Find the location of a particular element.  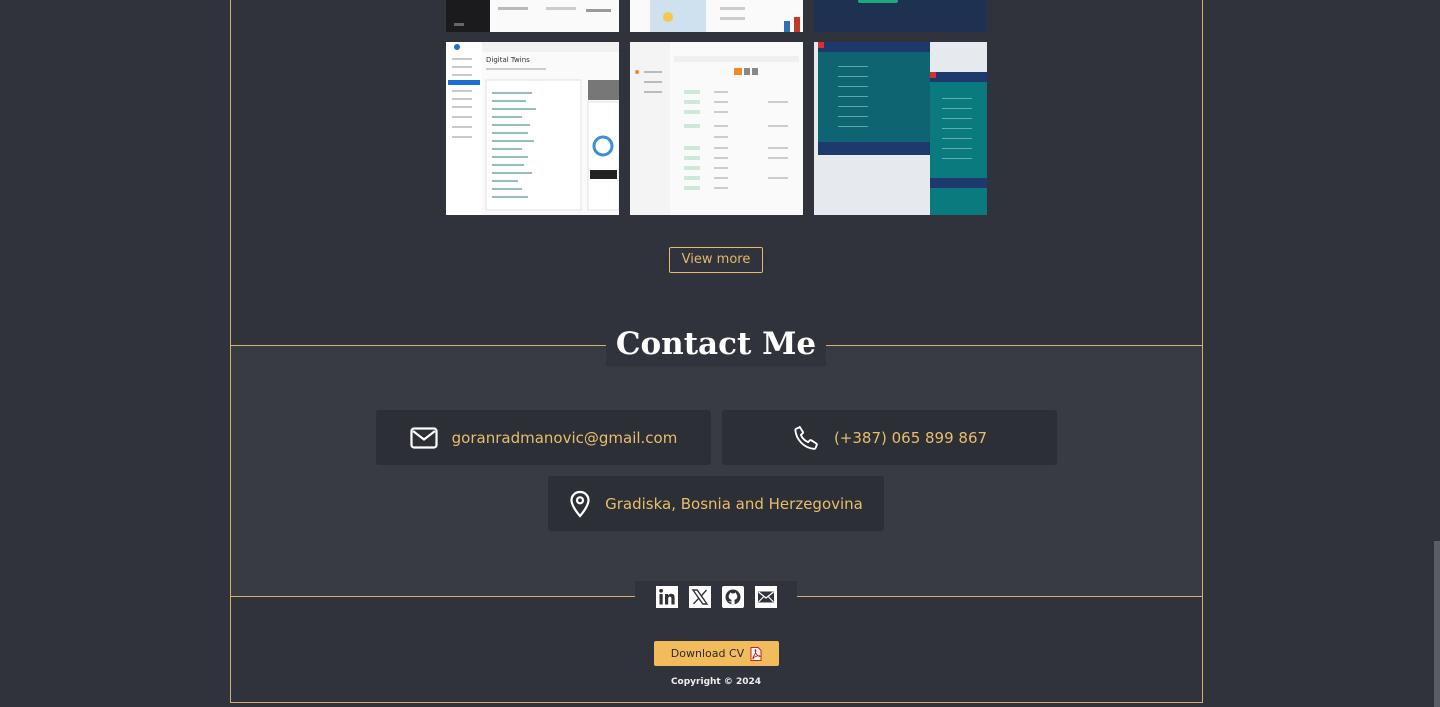

contact-location-card: Gradiska, Bosnia and Herzegovina is located at coordinates (716, 503).